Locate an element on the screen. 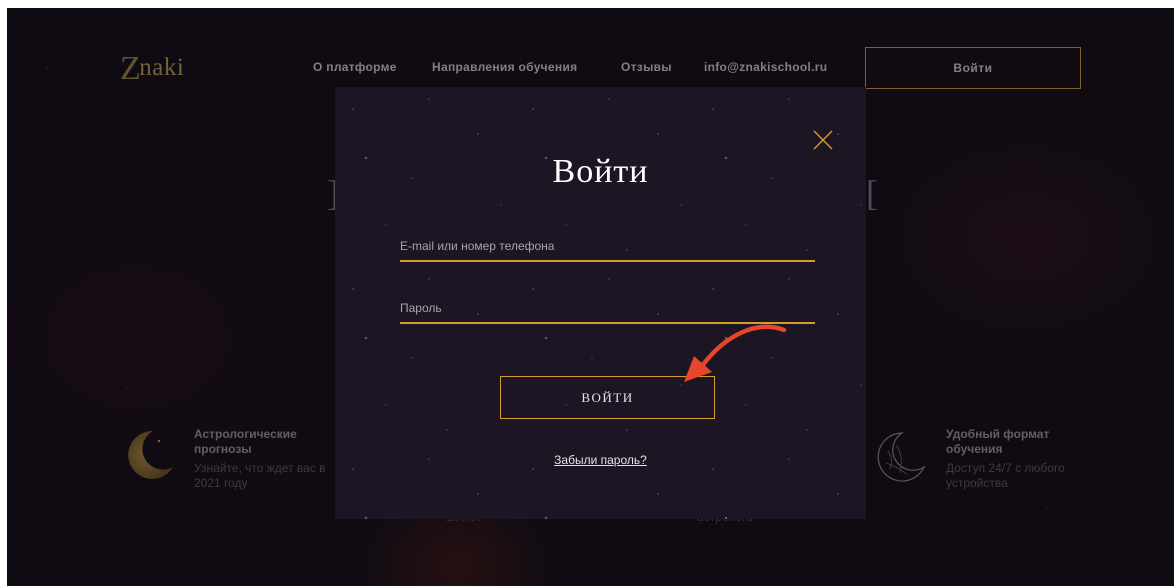  close-icon is located at coordinates (823, 140).